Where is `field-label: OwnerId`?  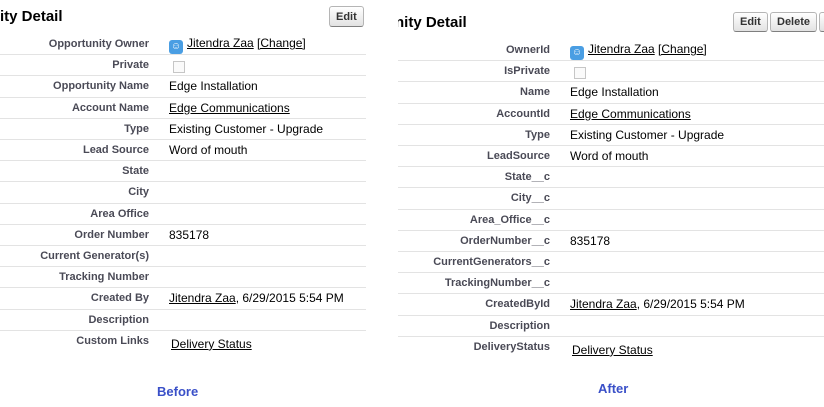 field-label: OwnerId is located at coordinates (527, 50).